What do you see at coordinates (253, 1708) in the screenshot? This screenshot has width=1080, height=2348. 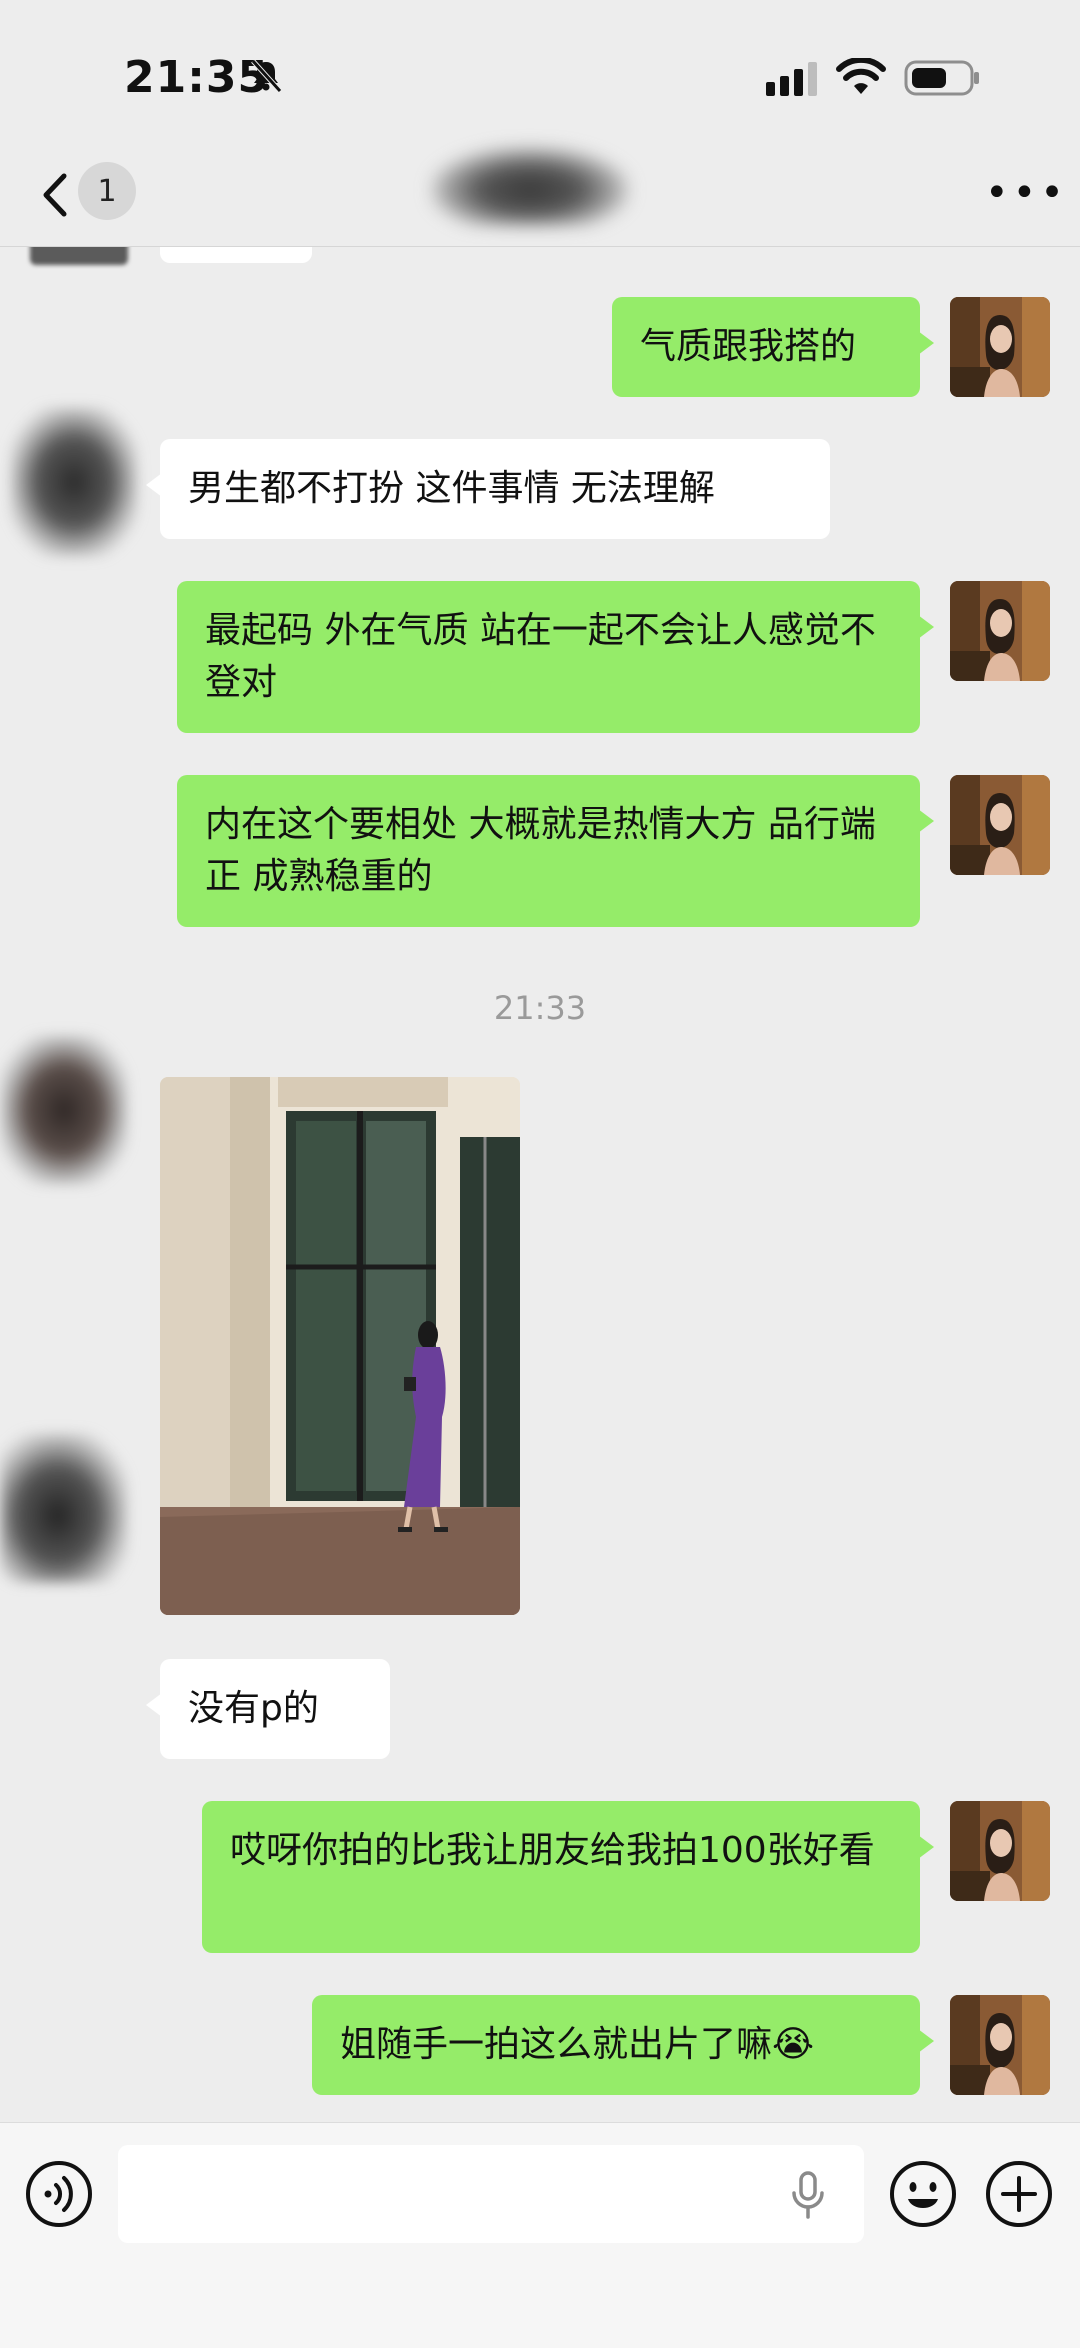 I see `message-text: 没有p的` at bounding box center [253, 1708].